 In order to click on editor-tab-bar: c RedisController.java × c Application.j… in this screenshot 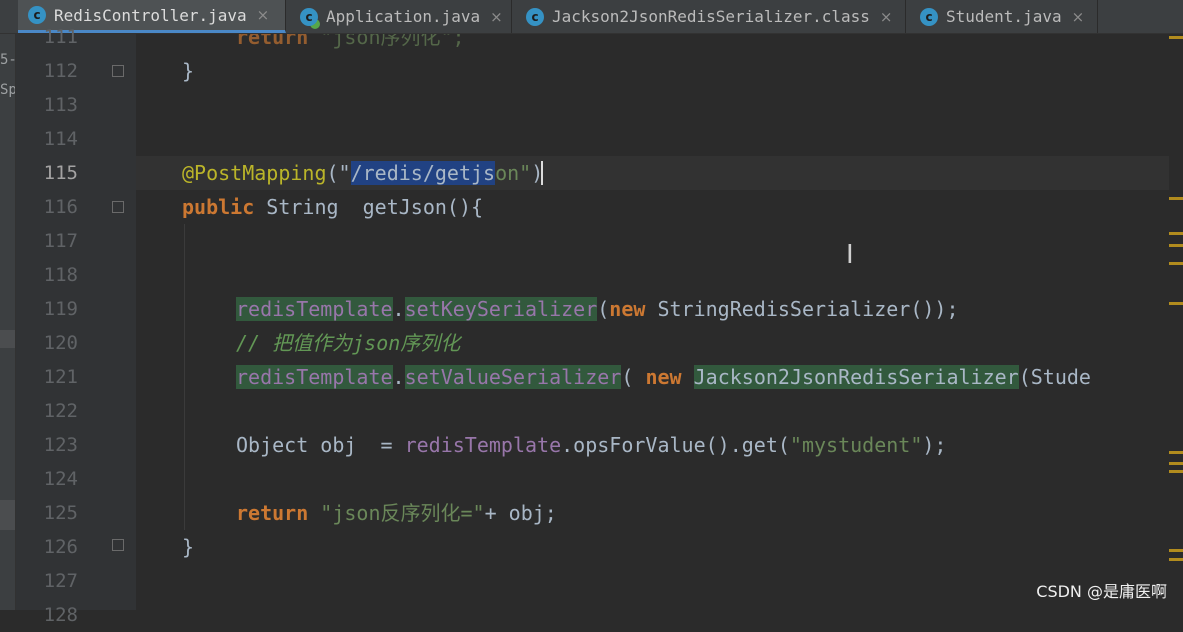, I will do `click(591, 17)`.